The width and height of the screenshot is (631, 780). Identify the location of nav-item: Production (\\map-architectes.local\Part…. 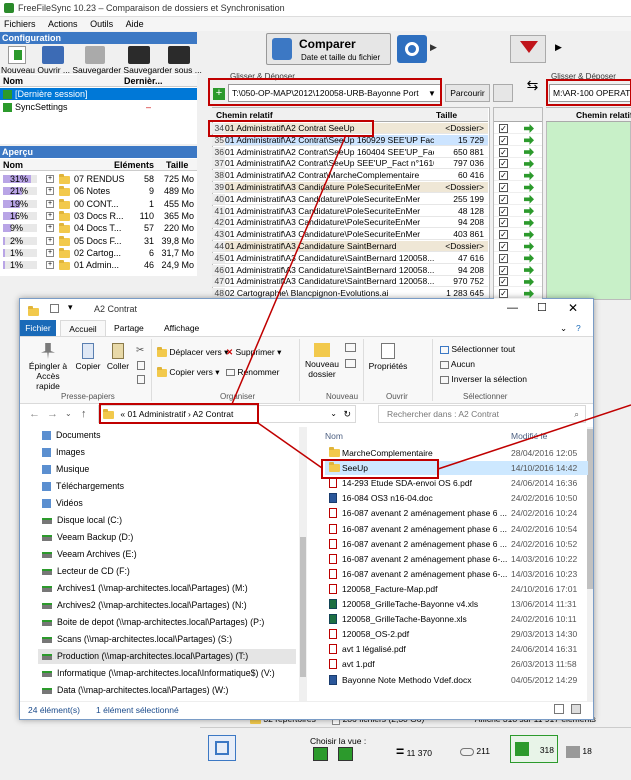
(167, 656).